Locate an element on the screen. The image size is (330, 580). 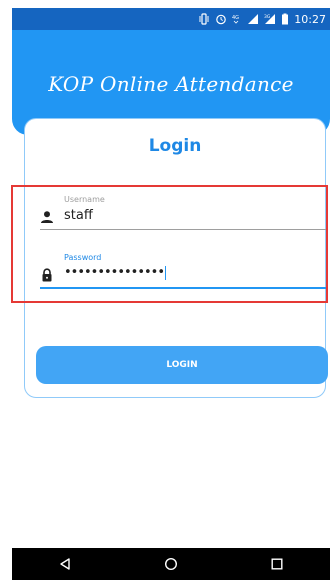
app-title: KOP Online Attendance is located at coordinates (171, 84).